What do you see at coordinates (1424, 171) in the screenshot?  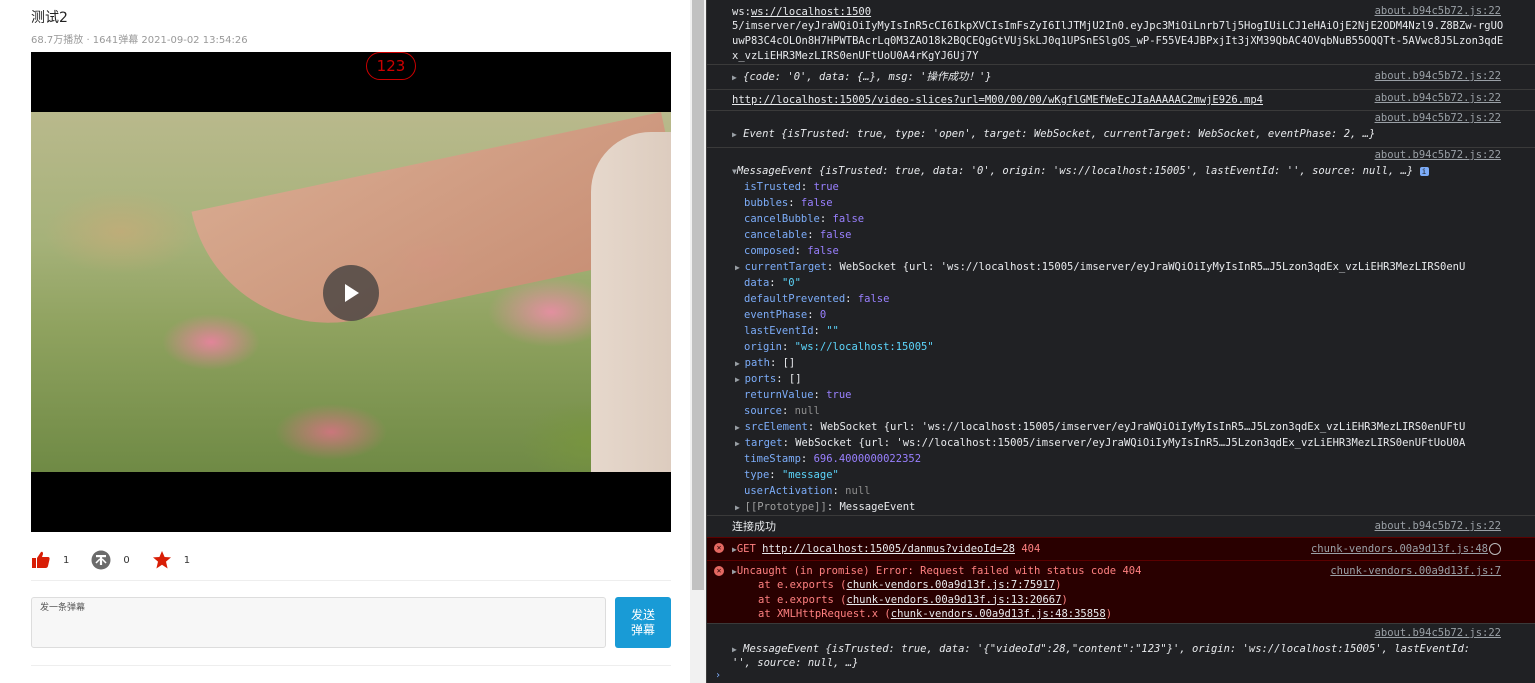 I see `info-icon: i` at bounding box center [1424, 171].